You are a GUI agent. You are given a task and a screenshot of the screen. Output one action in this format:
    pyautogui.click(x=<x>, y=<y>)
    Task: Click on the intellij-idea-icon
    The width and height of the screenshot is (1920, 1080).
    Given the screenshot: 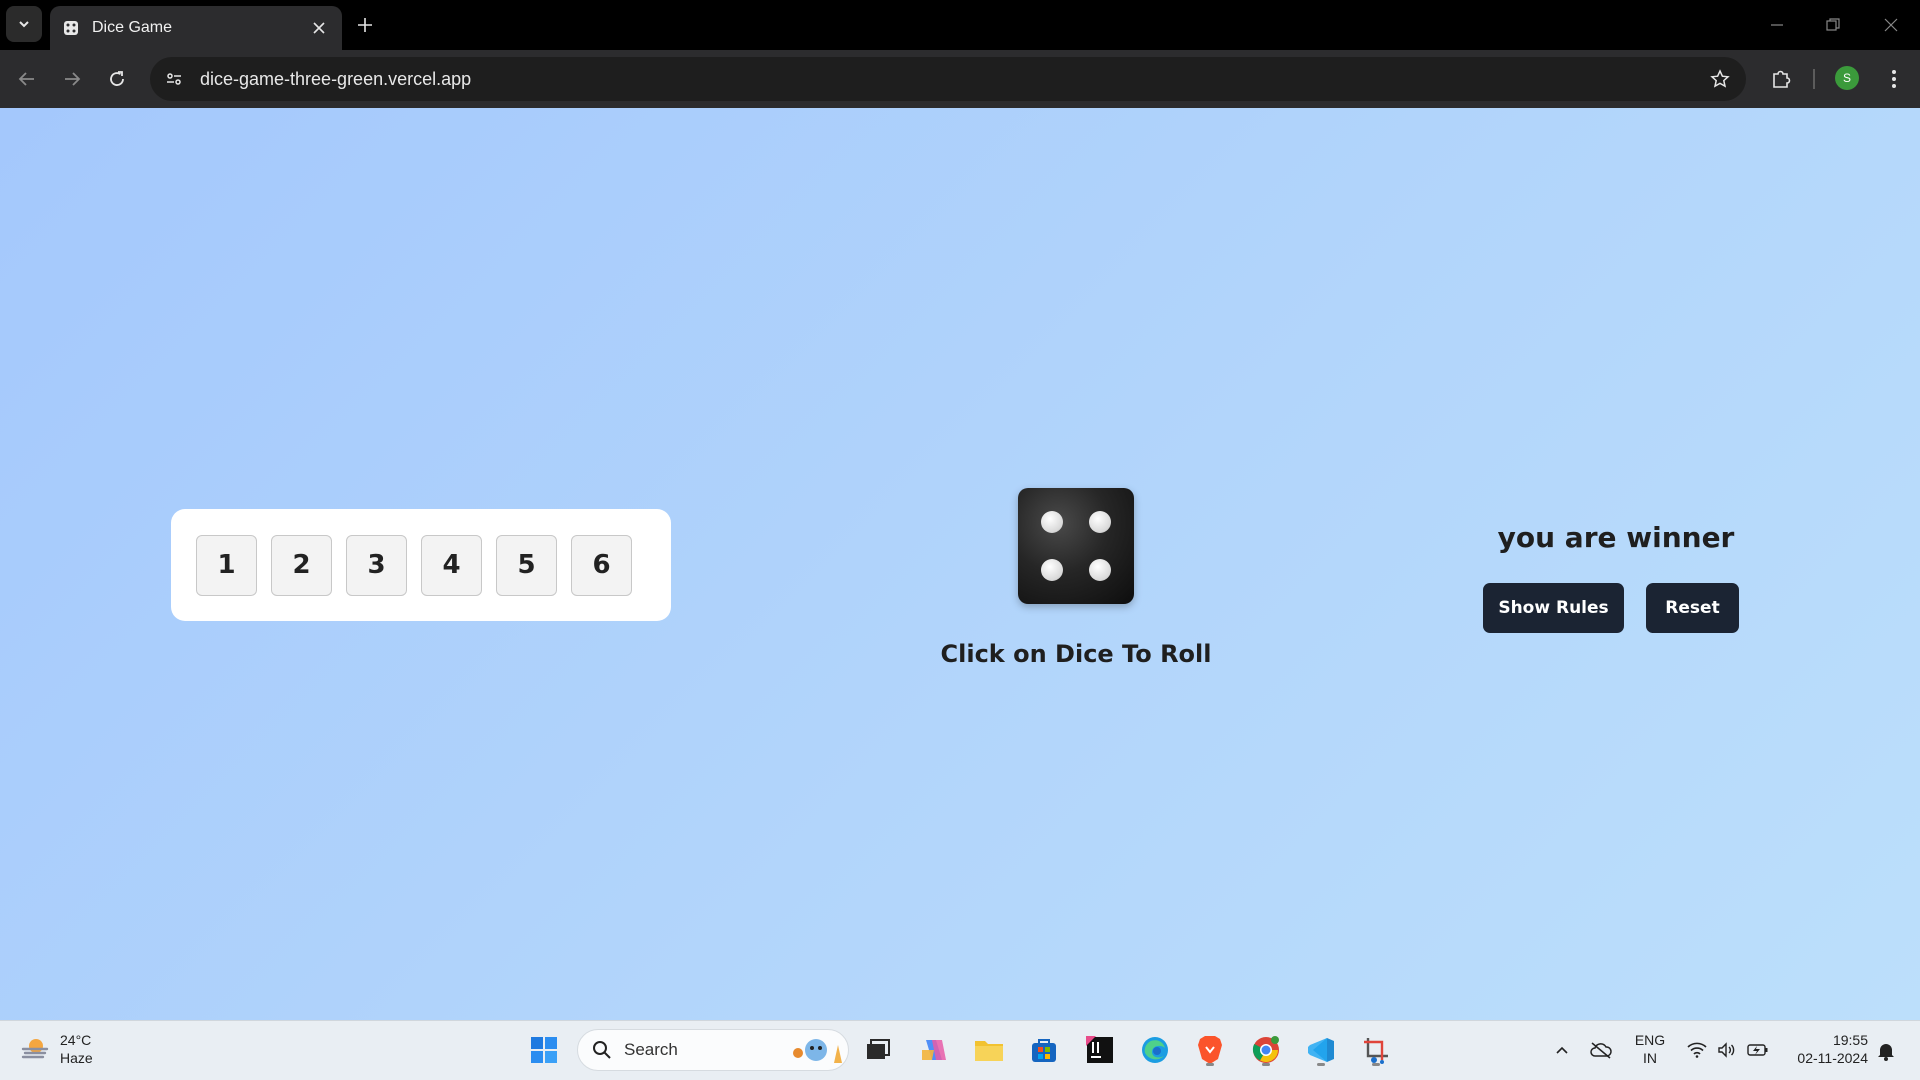 What is the action you would take?
    pyautogui.click(x=1100, y=1050)
    